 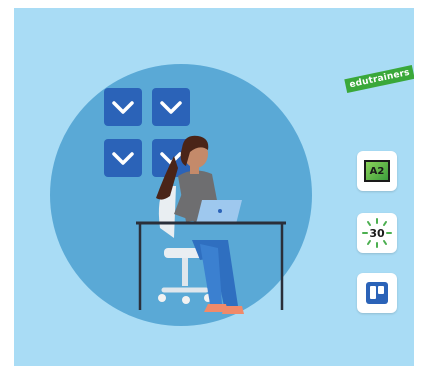 I want to click on timer-30-tile: 30, so click(x=377, y=233).